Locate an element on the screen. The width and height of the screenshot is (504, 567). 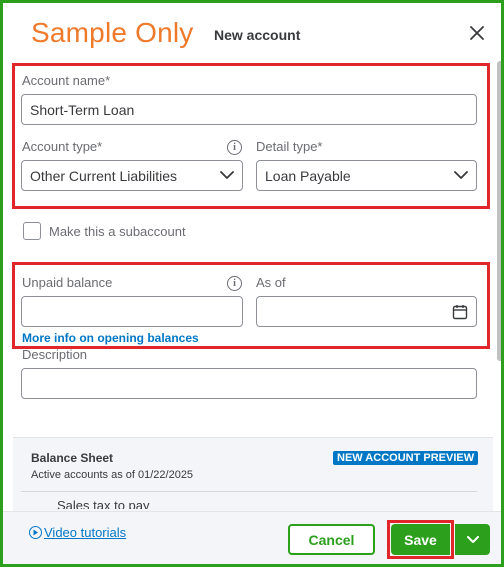
account-type-label: Account type* is located at coordinates (62, 146).